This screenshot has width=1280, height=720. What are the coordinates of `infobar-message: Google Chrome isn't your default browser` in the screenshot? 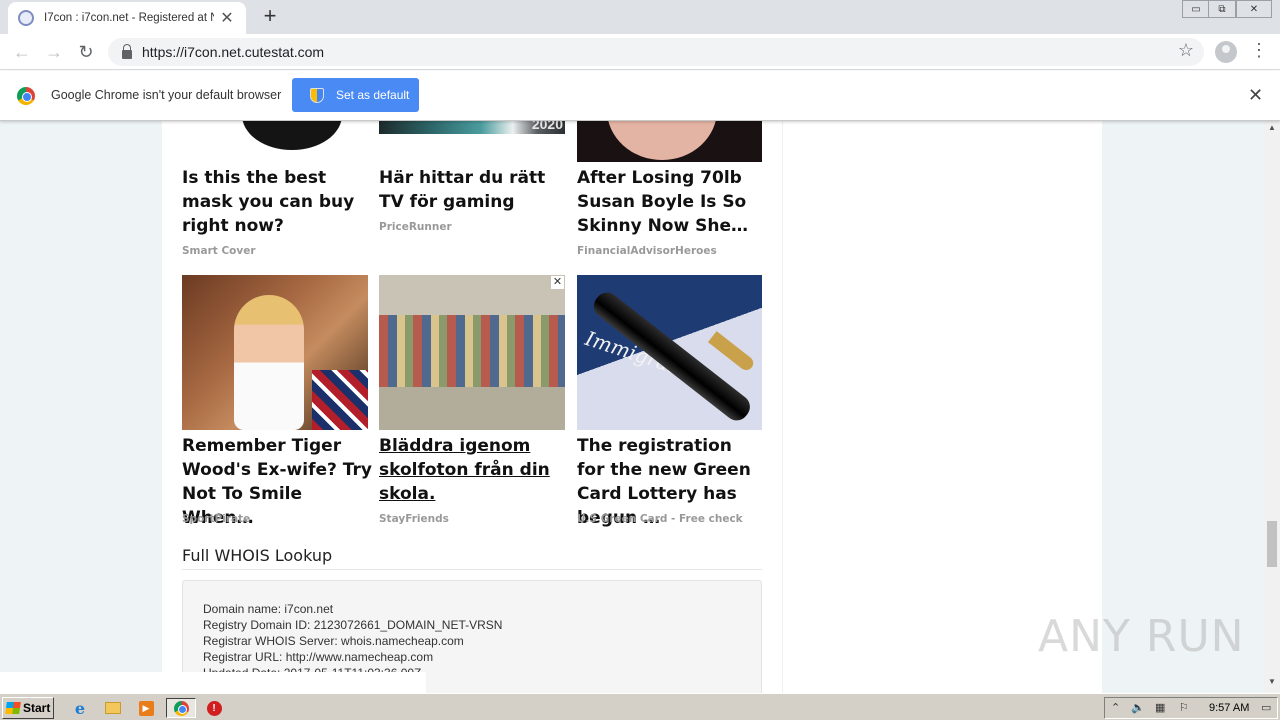 It's located at (166, 95).